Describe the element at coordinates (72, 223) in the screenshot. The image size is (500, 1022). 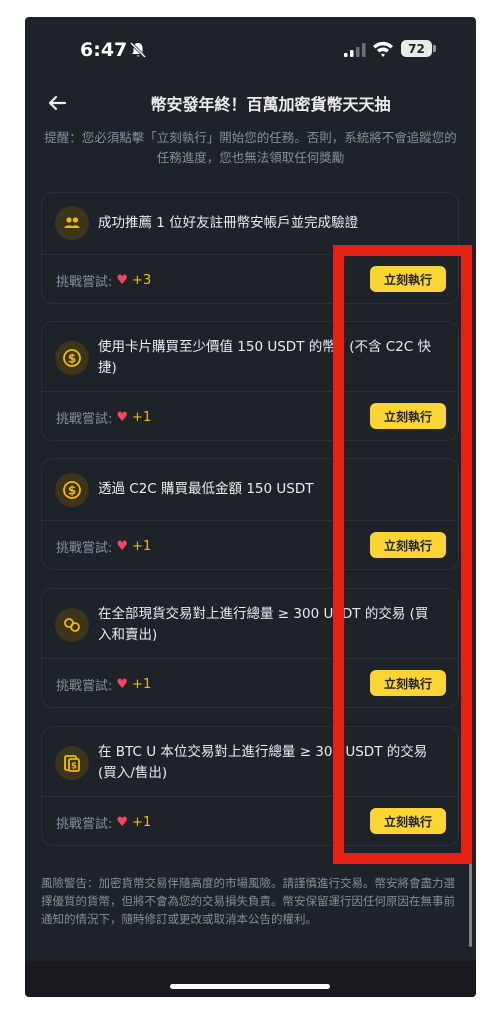
I see `users-icon` at that location.